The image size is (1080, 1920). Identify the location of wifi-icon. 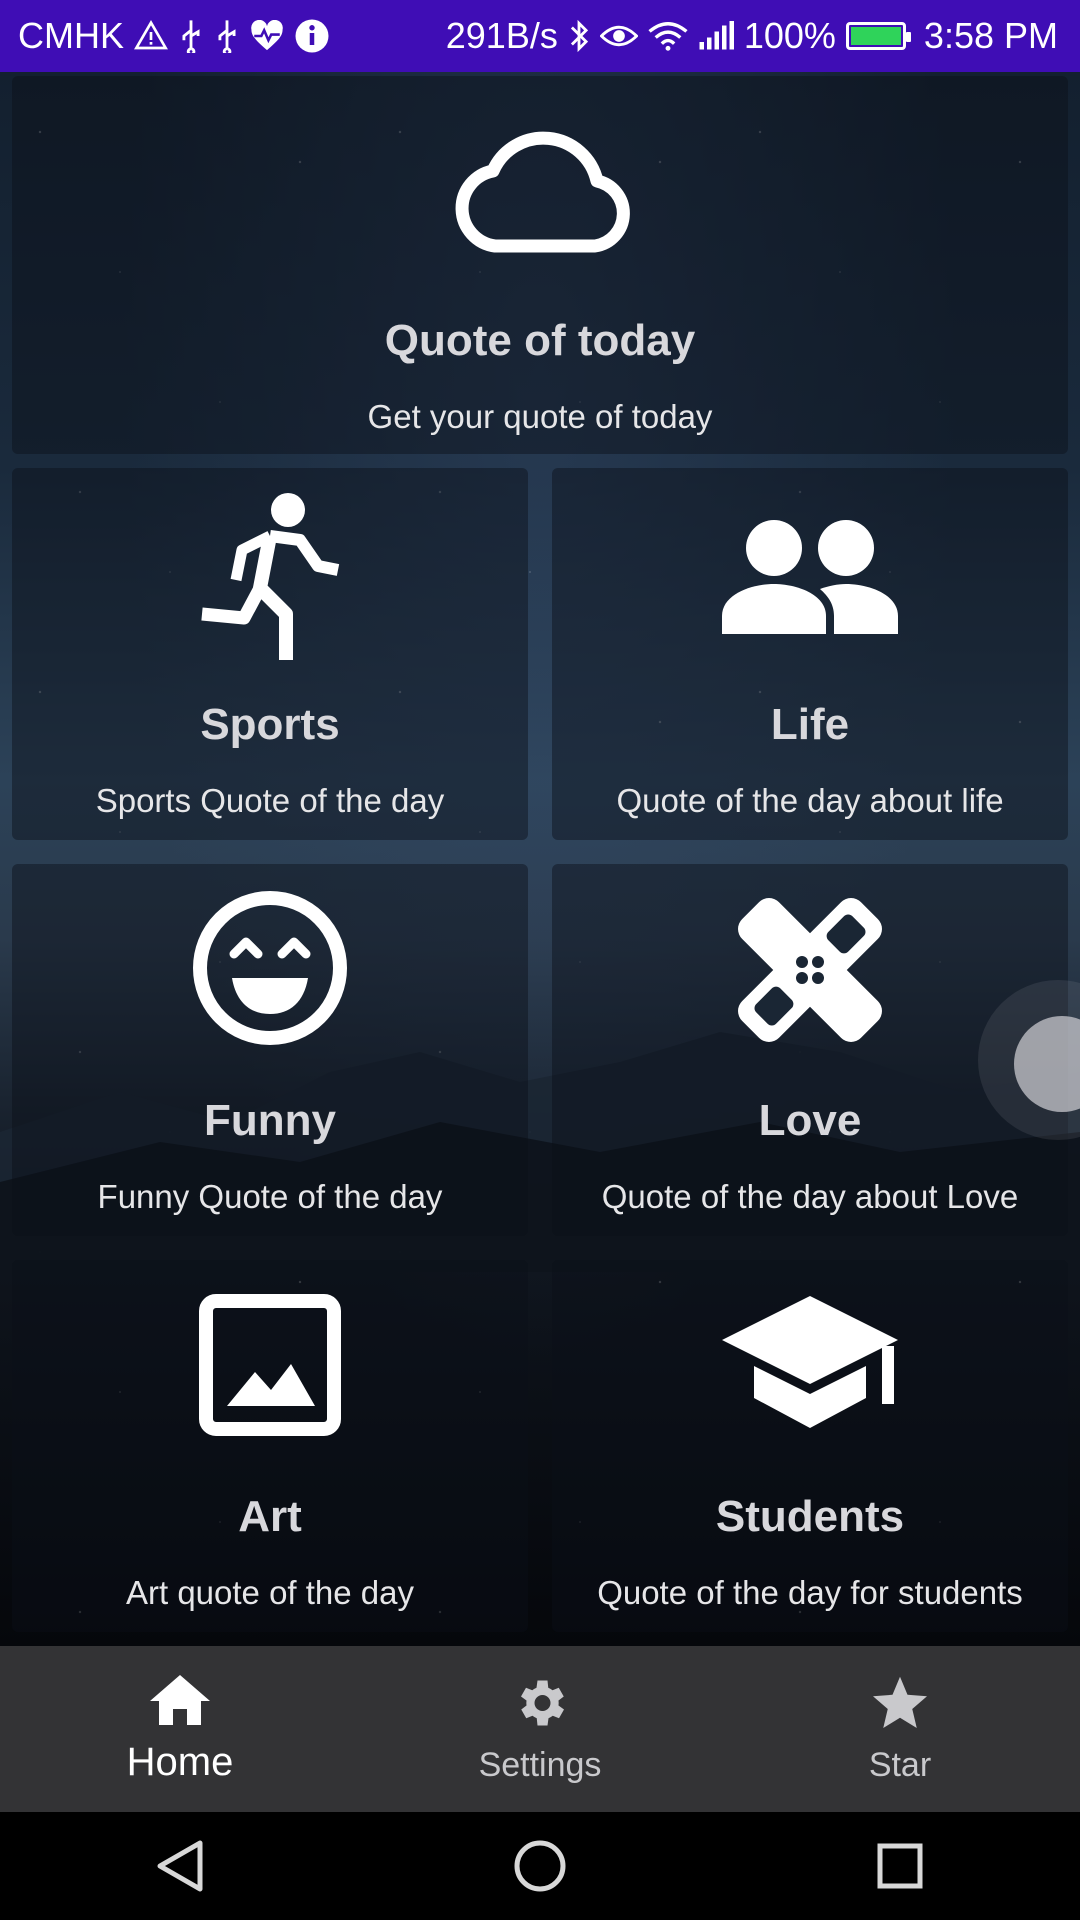
(668, 36).